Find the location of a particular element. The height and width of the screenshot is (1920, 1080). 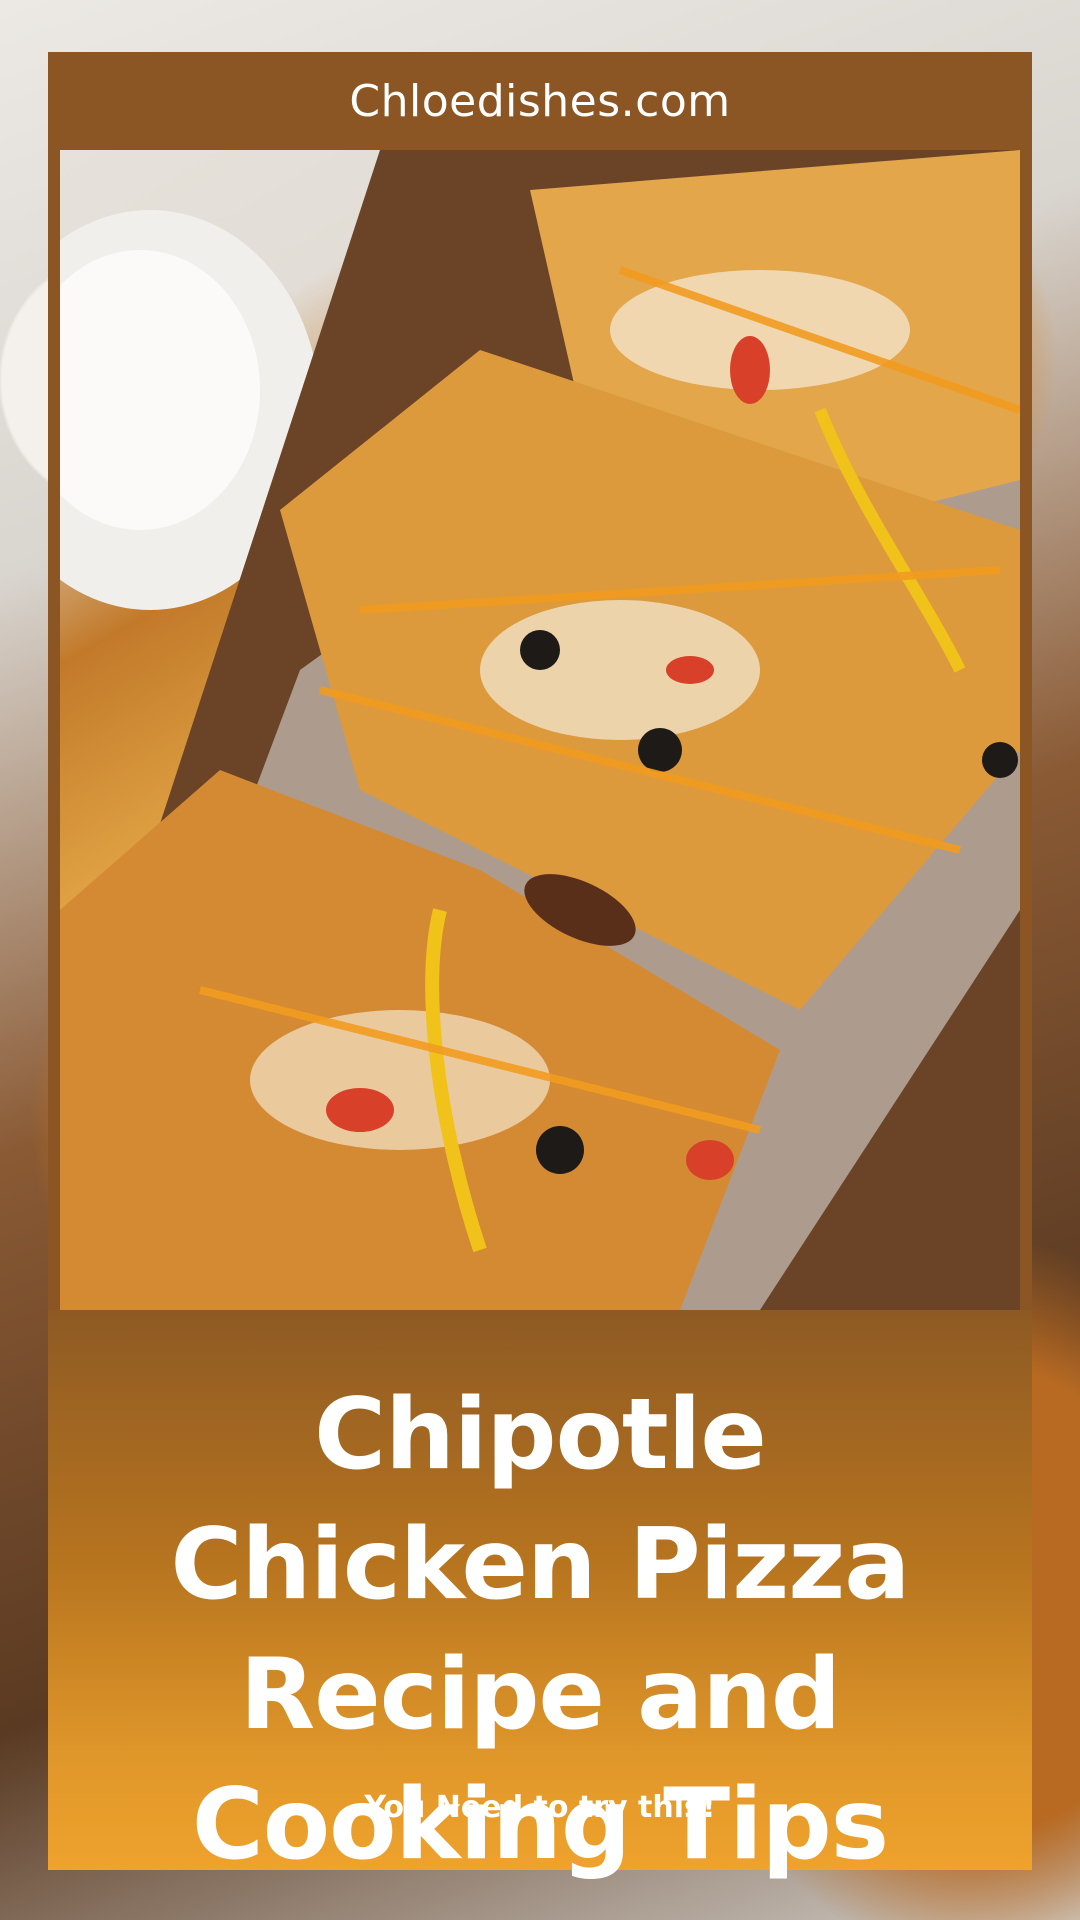

site-name: Chloedishes.com is located at coordinates (539, 101).